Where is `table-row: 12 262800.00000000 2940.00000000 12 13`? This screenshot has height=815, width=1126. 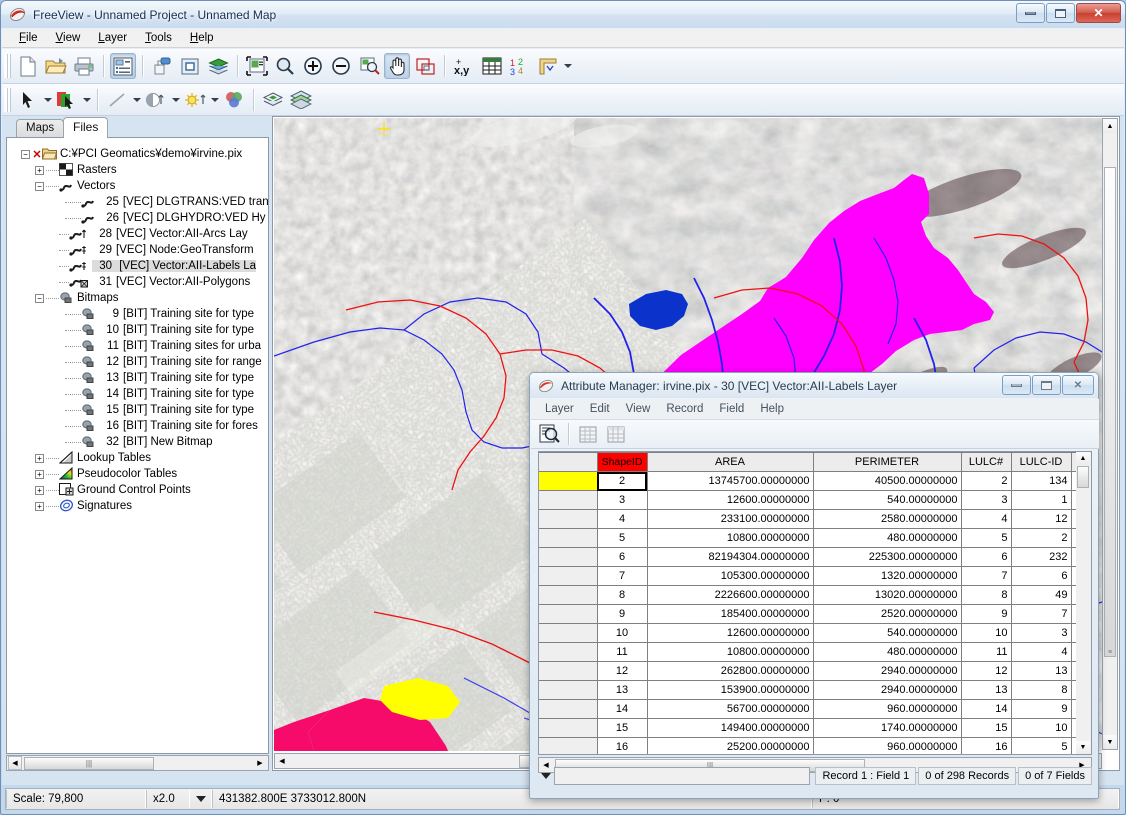
table-row: 12 262800.00000000 2940.00000000 12 13 is located at coordinates (815, 671).